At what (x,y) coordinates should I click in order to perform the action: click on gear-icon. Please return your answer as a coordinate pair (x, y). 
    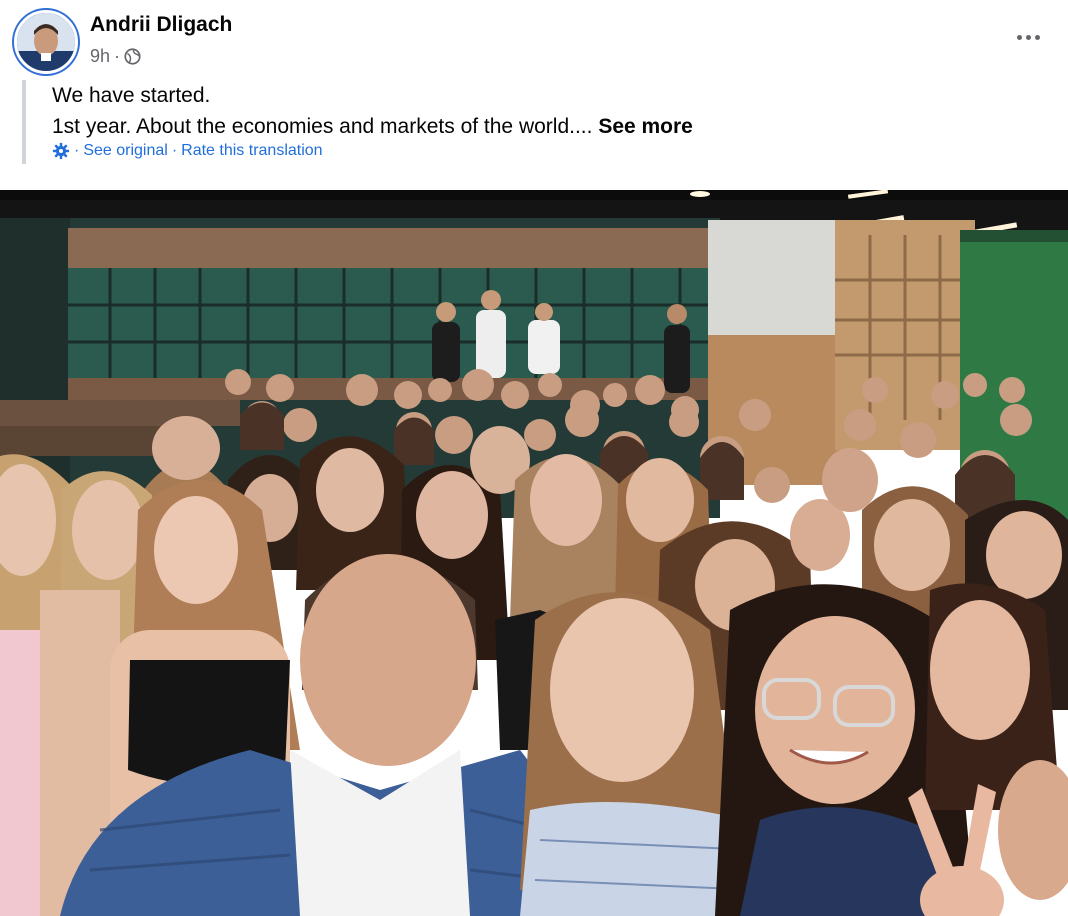
    Looking at the image, I should click on (61, 151).